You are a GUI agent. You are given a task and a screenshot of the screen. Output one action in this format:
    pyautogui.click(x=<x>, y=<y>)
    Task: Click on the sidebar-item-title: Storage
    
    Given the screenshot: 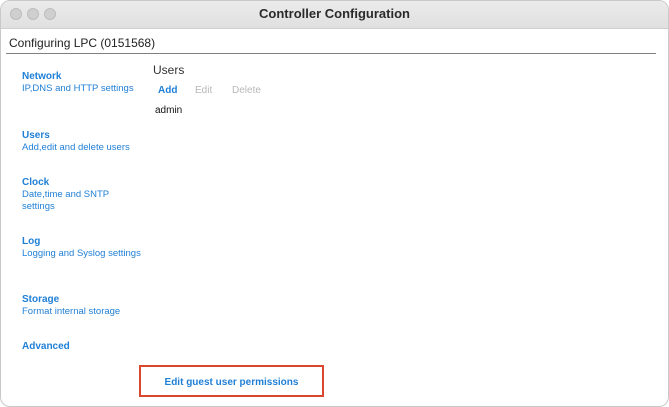 What is the action you would take?
    pyautogui.click(x=41, y=299)
    